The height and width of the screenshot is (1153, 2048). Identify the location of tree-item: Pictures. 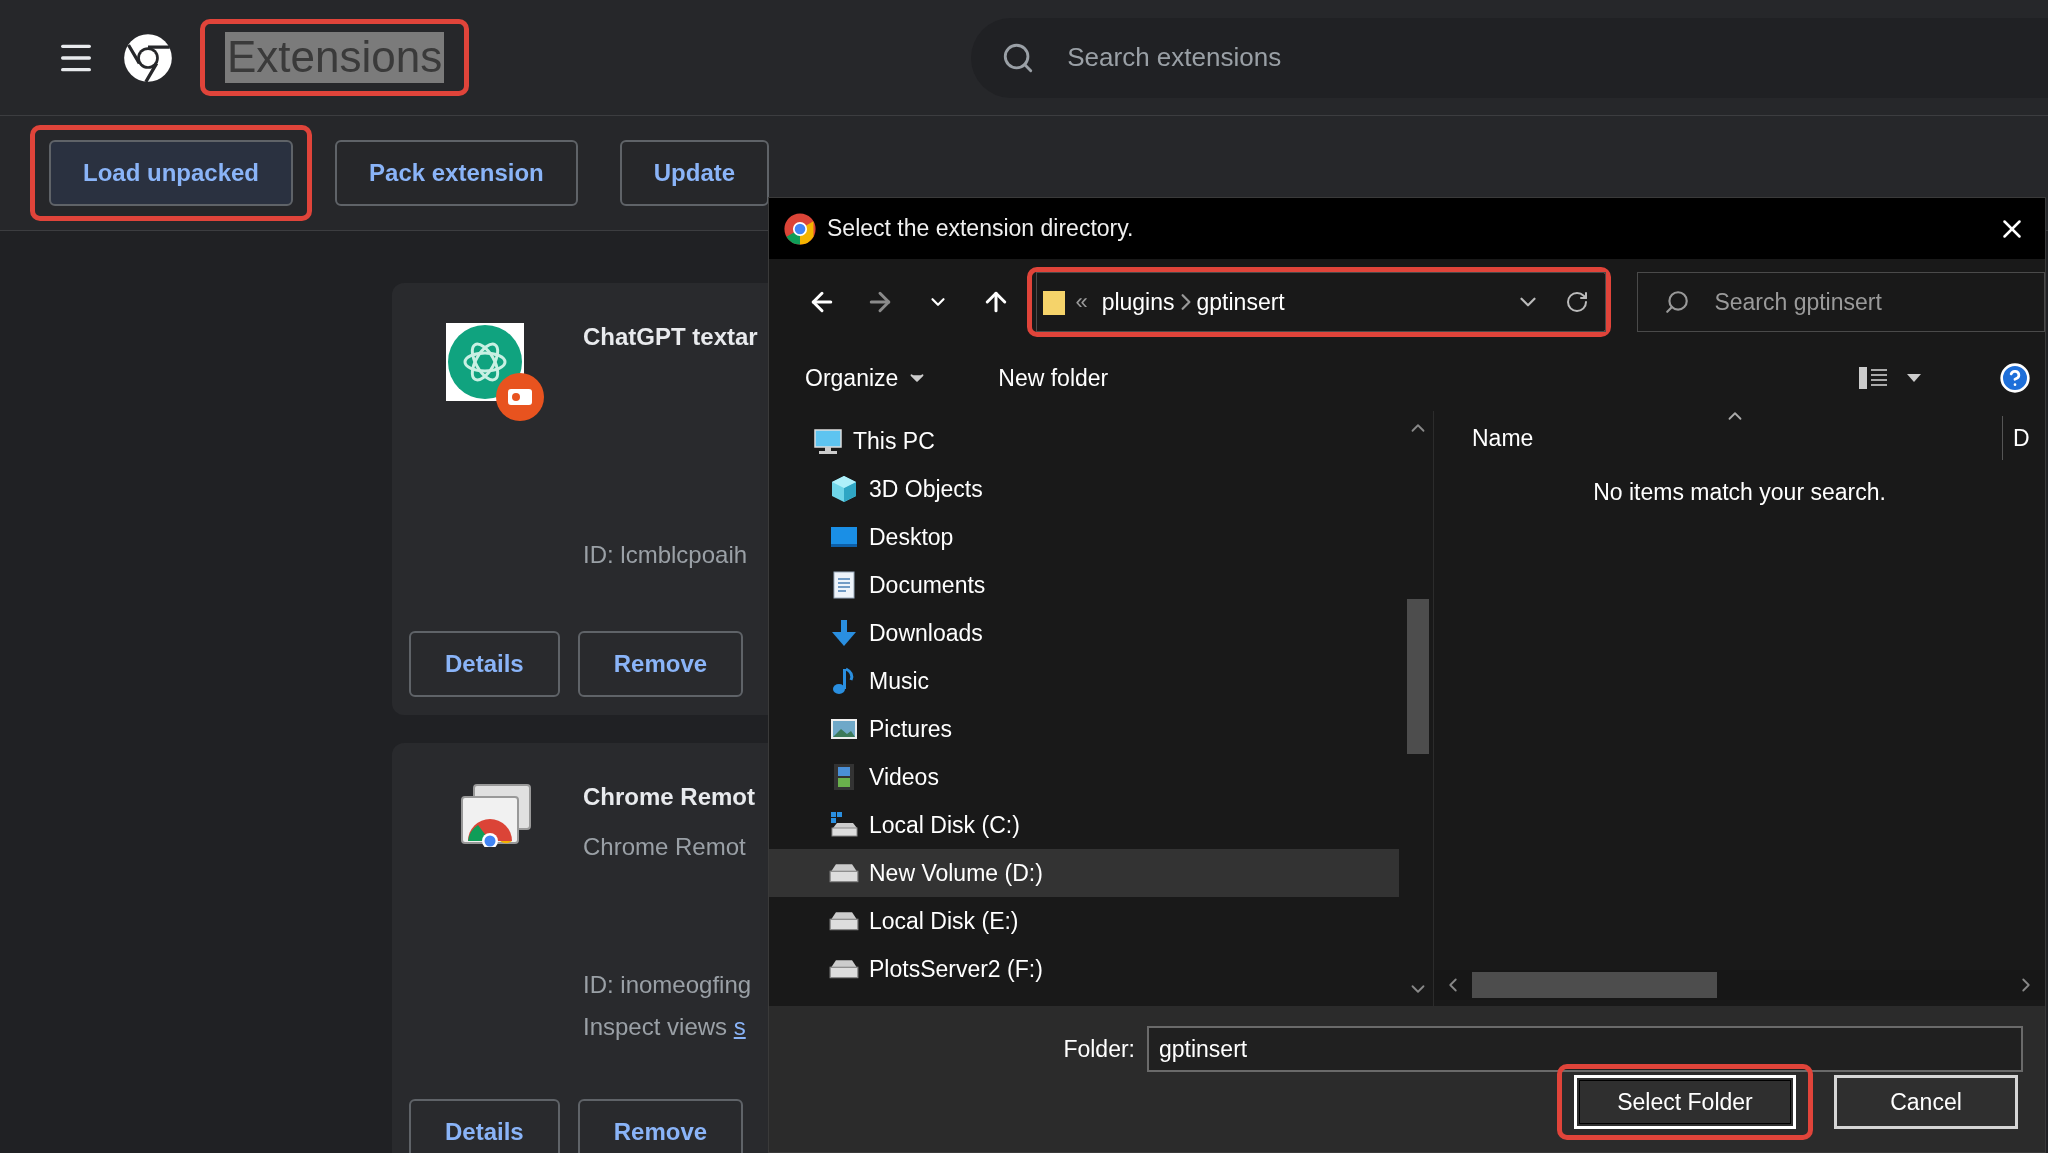
(1084, 729).